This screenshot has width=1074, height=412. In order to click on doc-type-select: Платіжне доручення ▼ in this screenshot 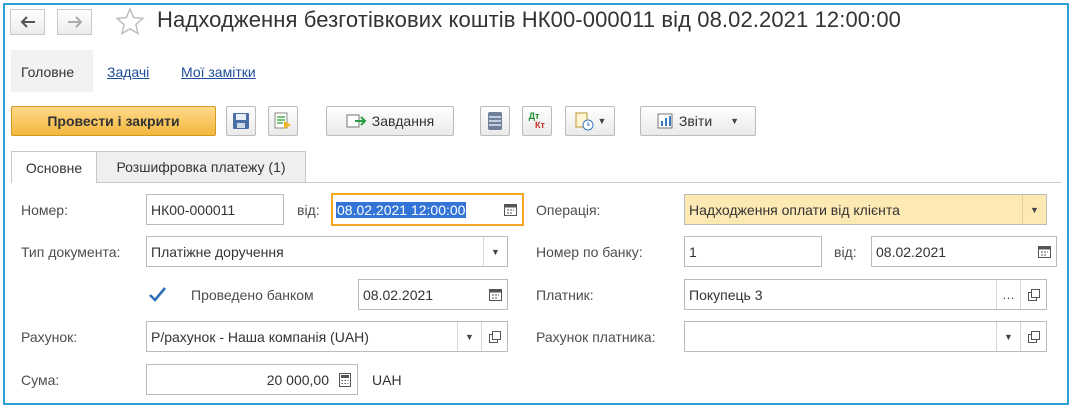, I will do `click(327, 251)`.